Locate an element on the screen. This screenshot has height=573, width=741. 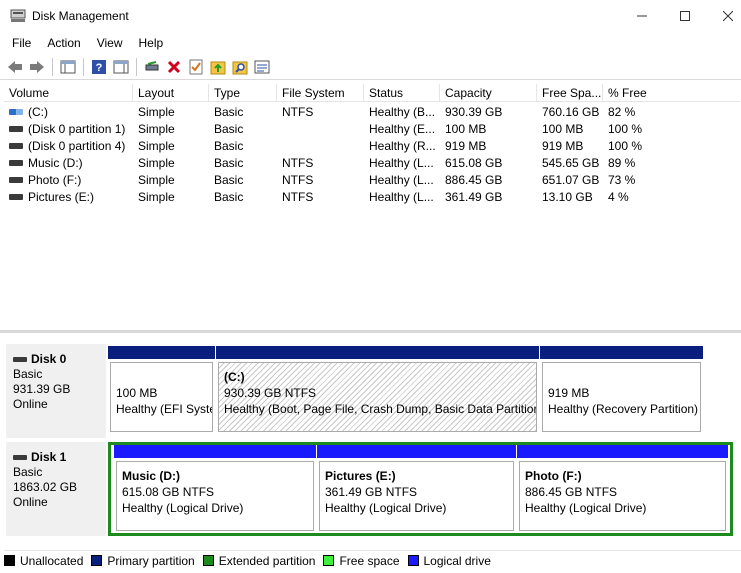
delete-icon is located at coordinates (174, 66).